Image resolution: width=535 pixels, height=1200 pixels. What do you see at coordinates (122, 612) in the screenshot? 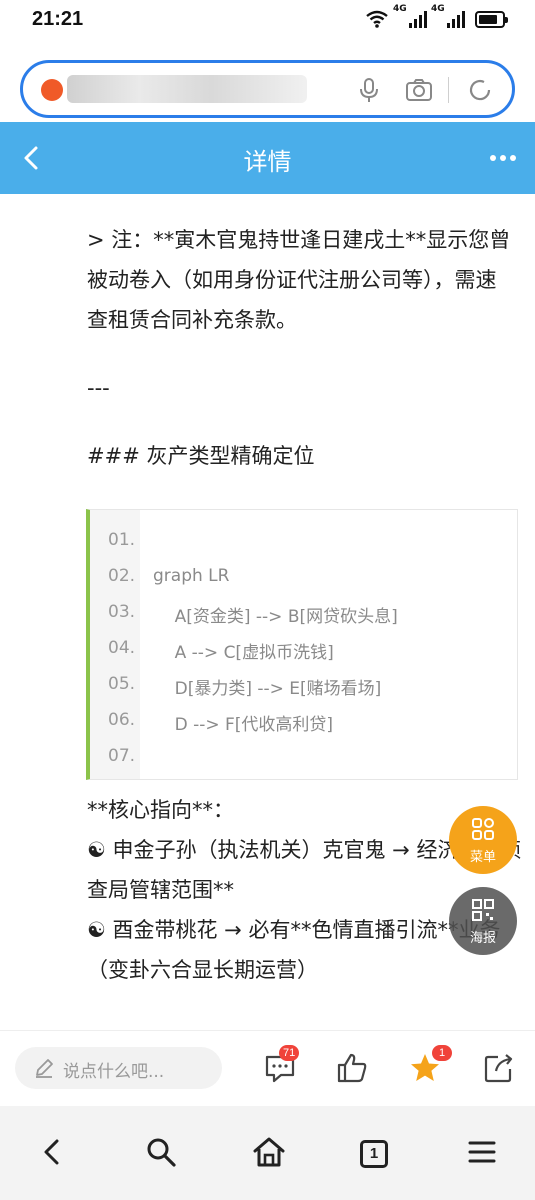
I see `line-number: 03.` at bounding box center [122, 612].